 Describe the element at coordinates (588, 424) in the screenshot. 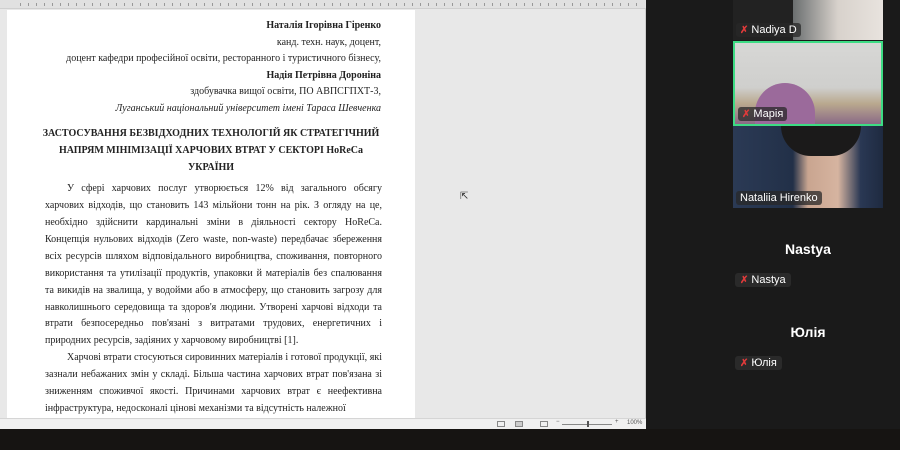

I see `zoom-slider-thumb` at that location.